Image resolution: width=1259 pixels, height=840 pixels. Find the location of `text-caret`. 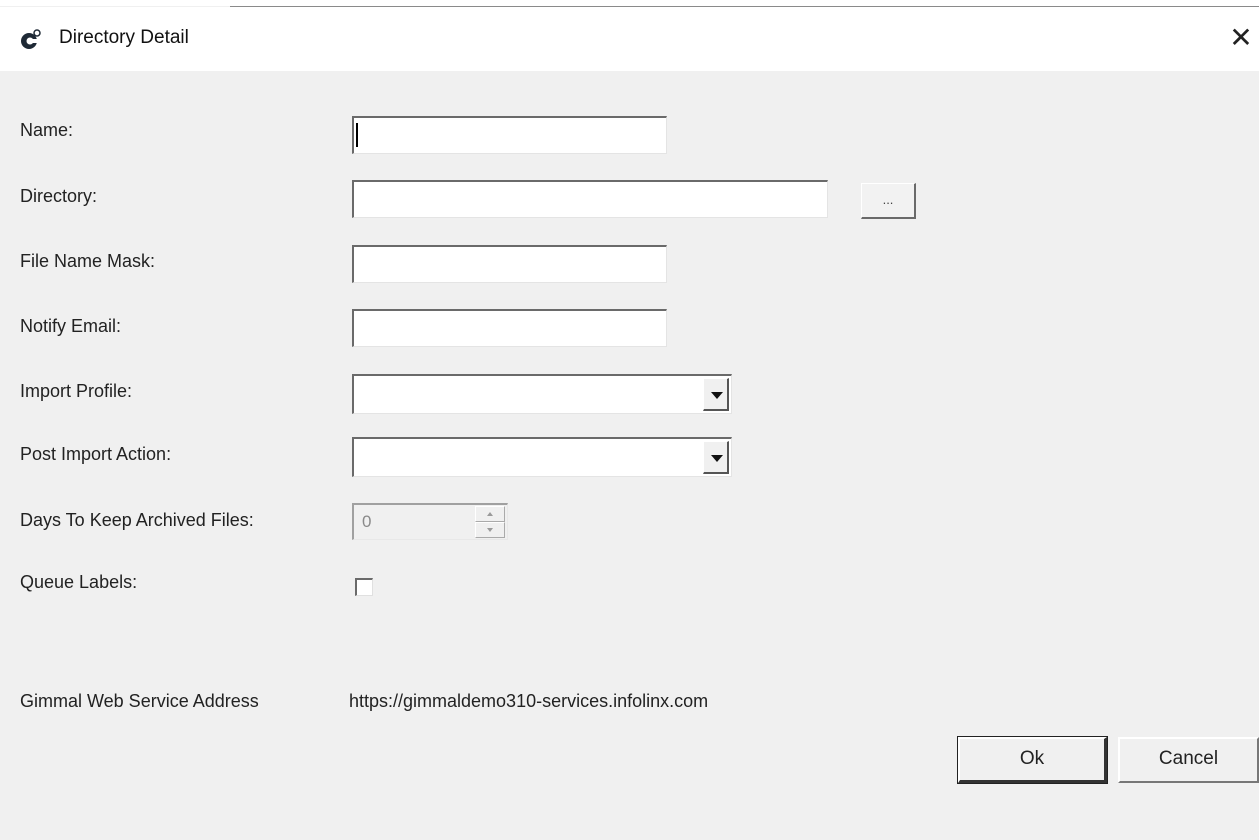

text-caret is located at coordinates (357, 135).